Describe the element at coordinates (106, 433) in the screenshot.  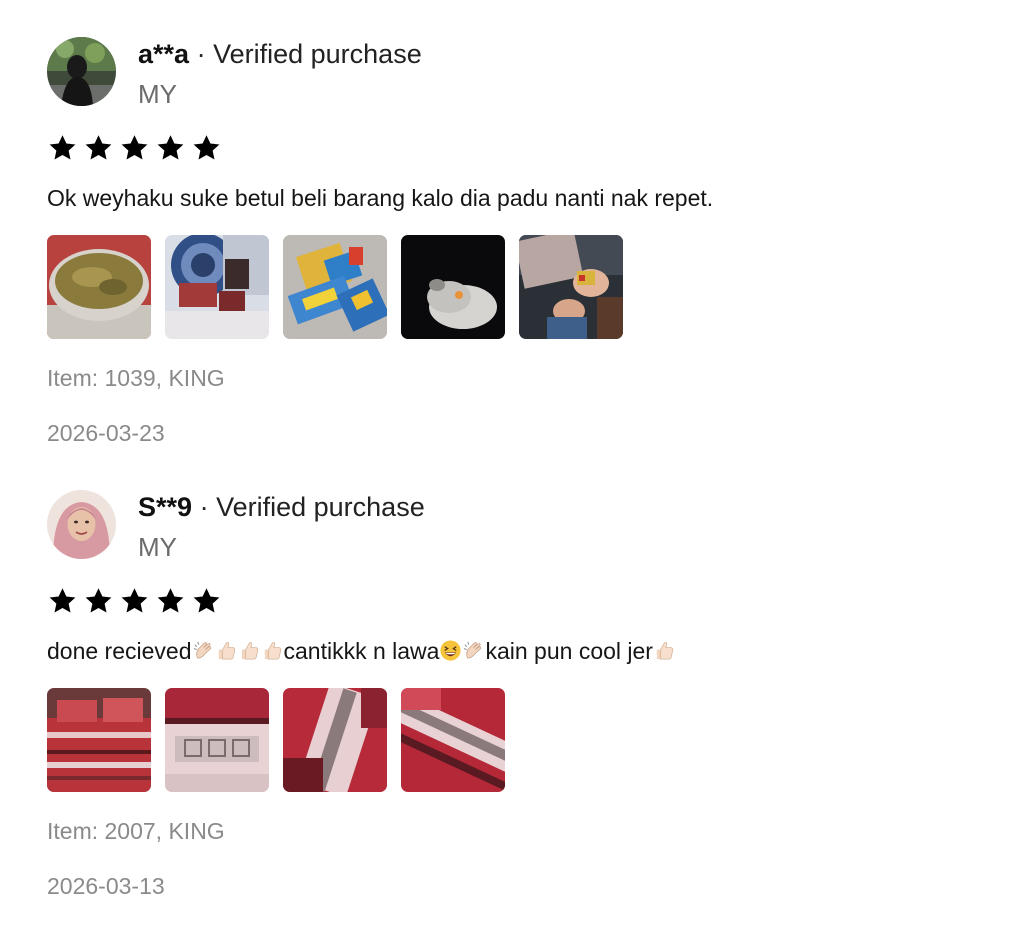
I see `review-date: 2026-03-23` at that location.